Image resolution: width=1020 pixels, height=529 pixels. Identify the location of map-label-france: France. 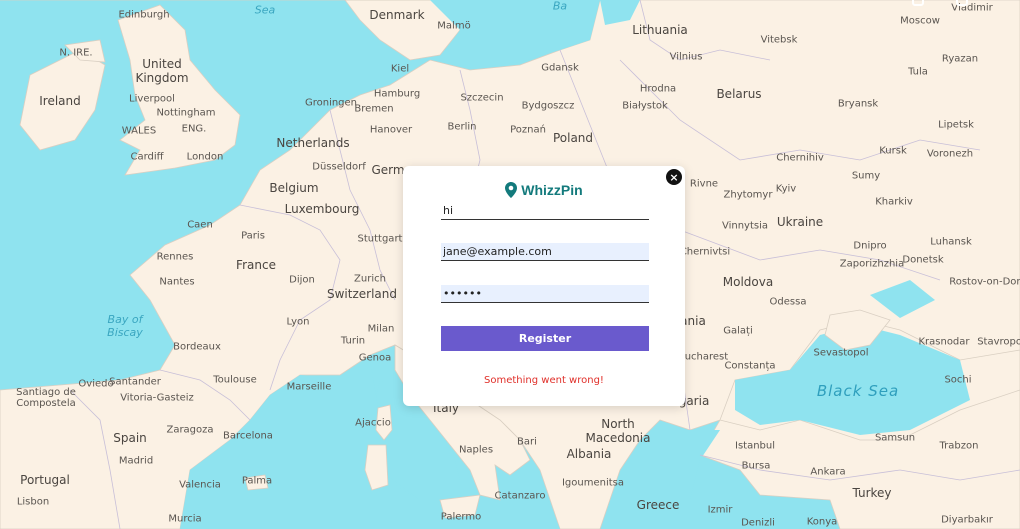
(256, 265).